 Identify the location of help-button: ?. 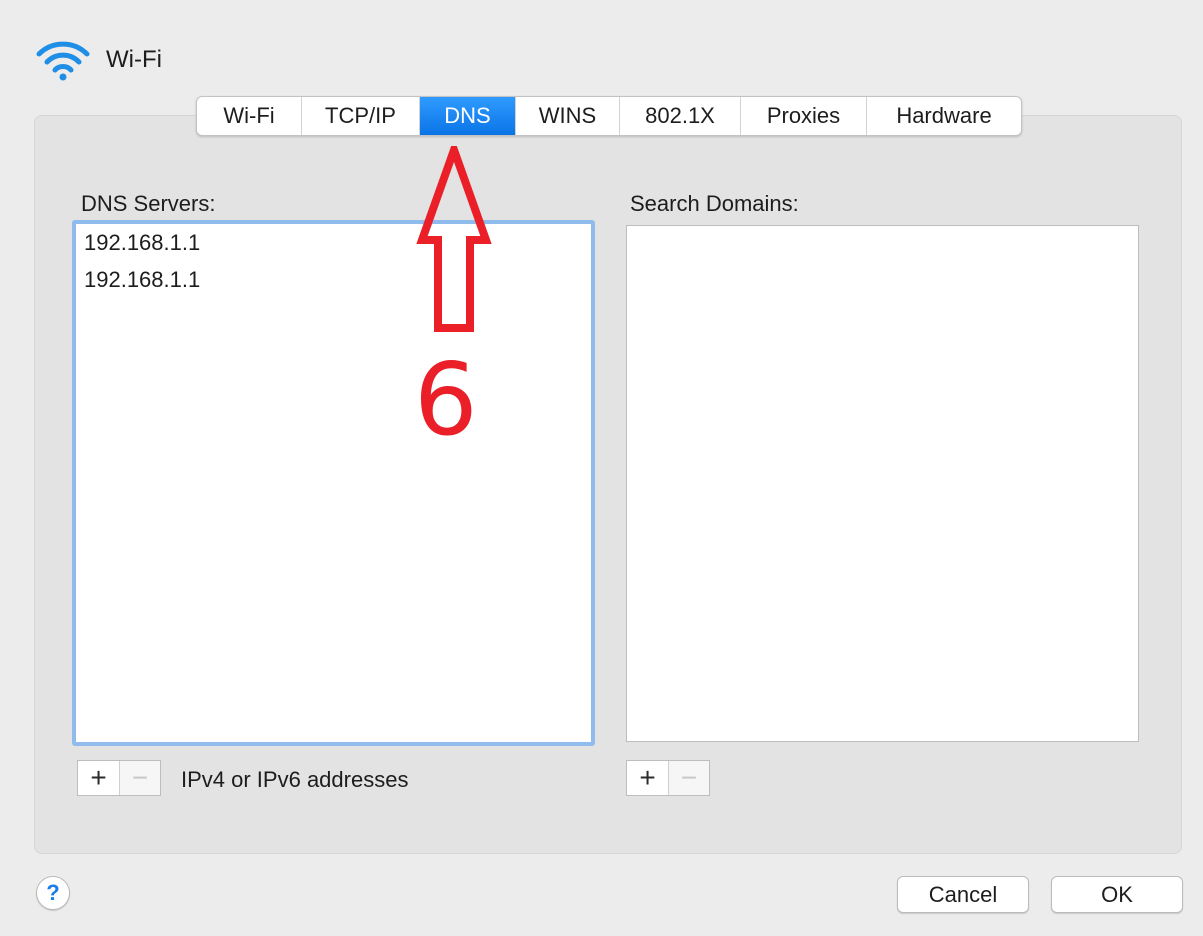
(53, 893).